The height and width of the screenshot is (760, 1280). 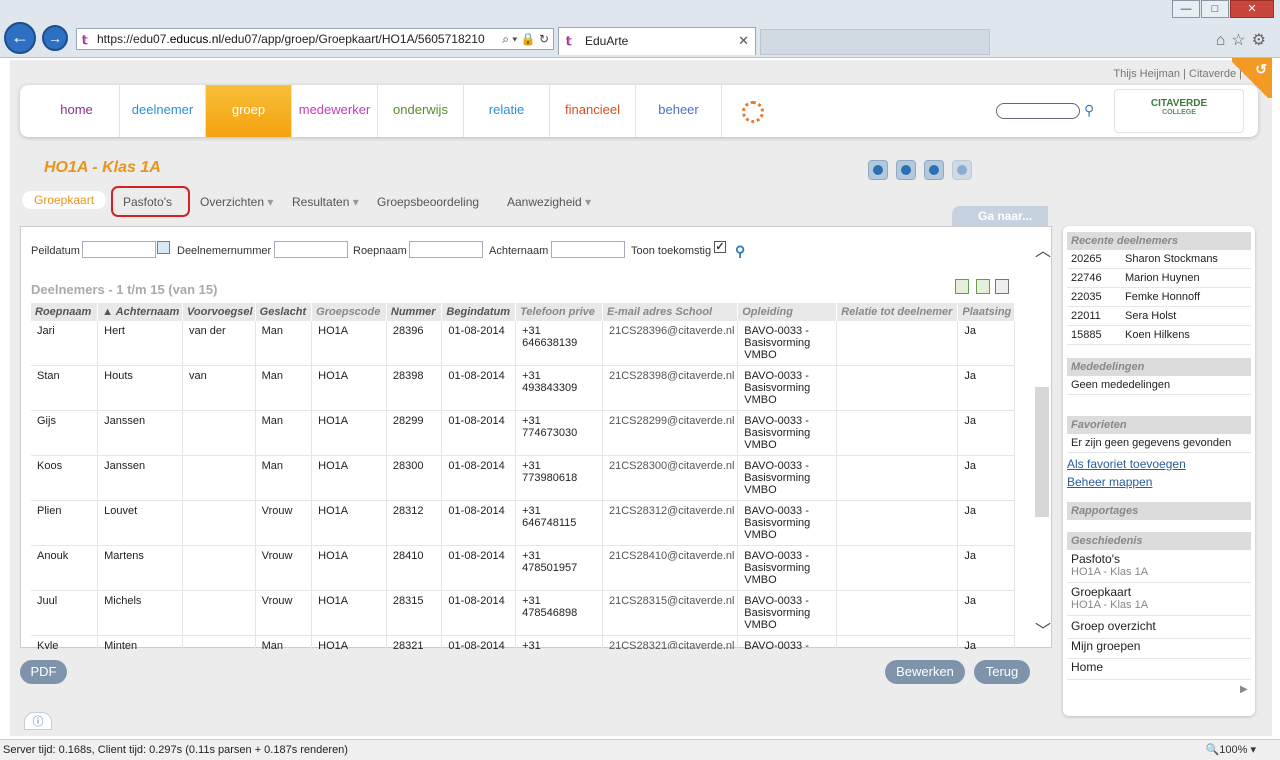 I want to click on col-telefoon: Telefoon prive, so click(x=559, y=312).